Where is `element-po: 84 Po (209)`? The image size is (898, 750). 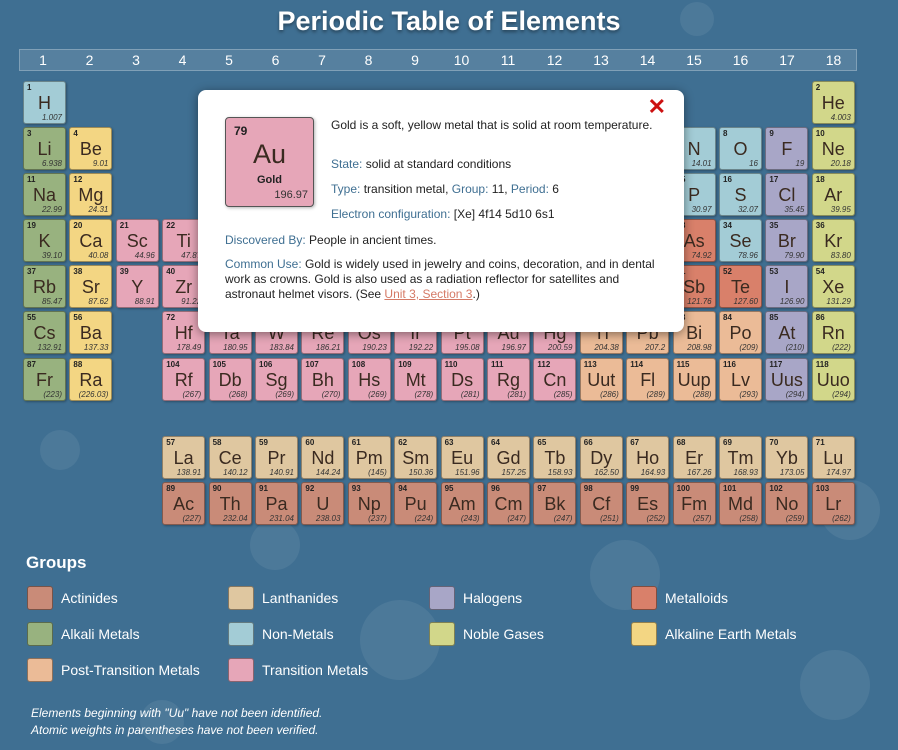
element-po: 84 Po (209) is located at coordinates (740, 332).